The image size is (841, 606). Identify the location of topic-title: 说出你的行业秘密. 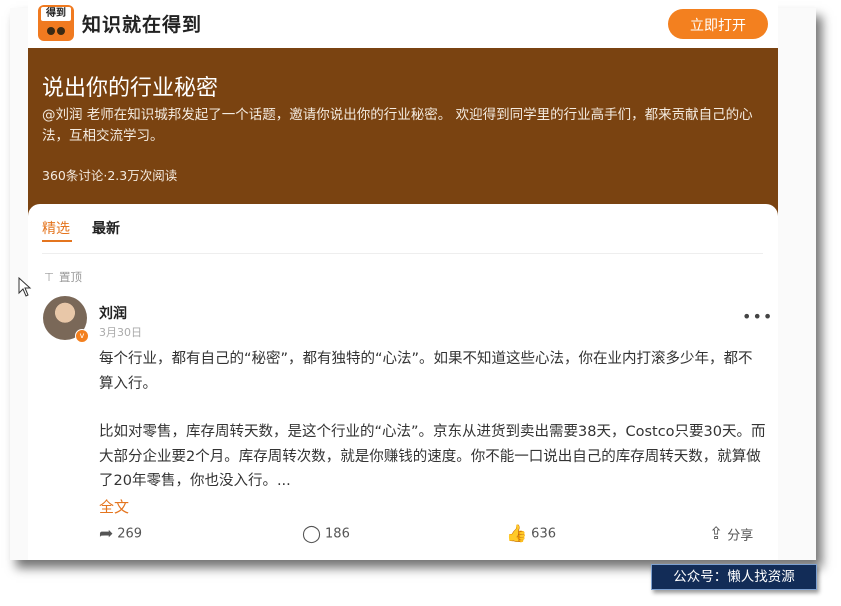
(130, 88).